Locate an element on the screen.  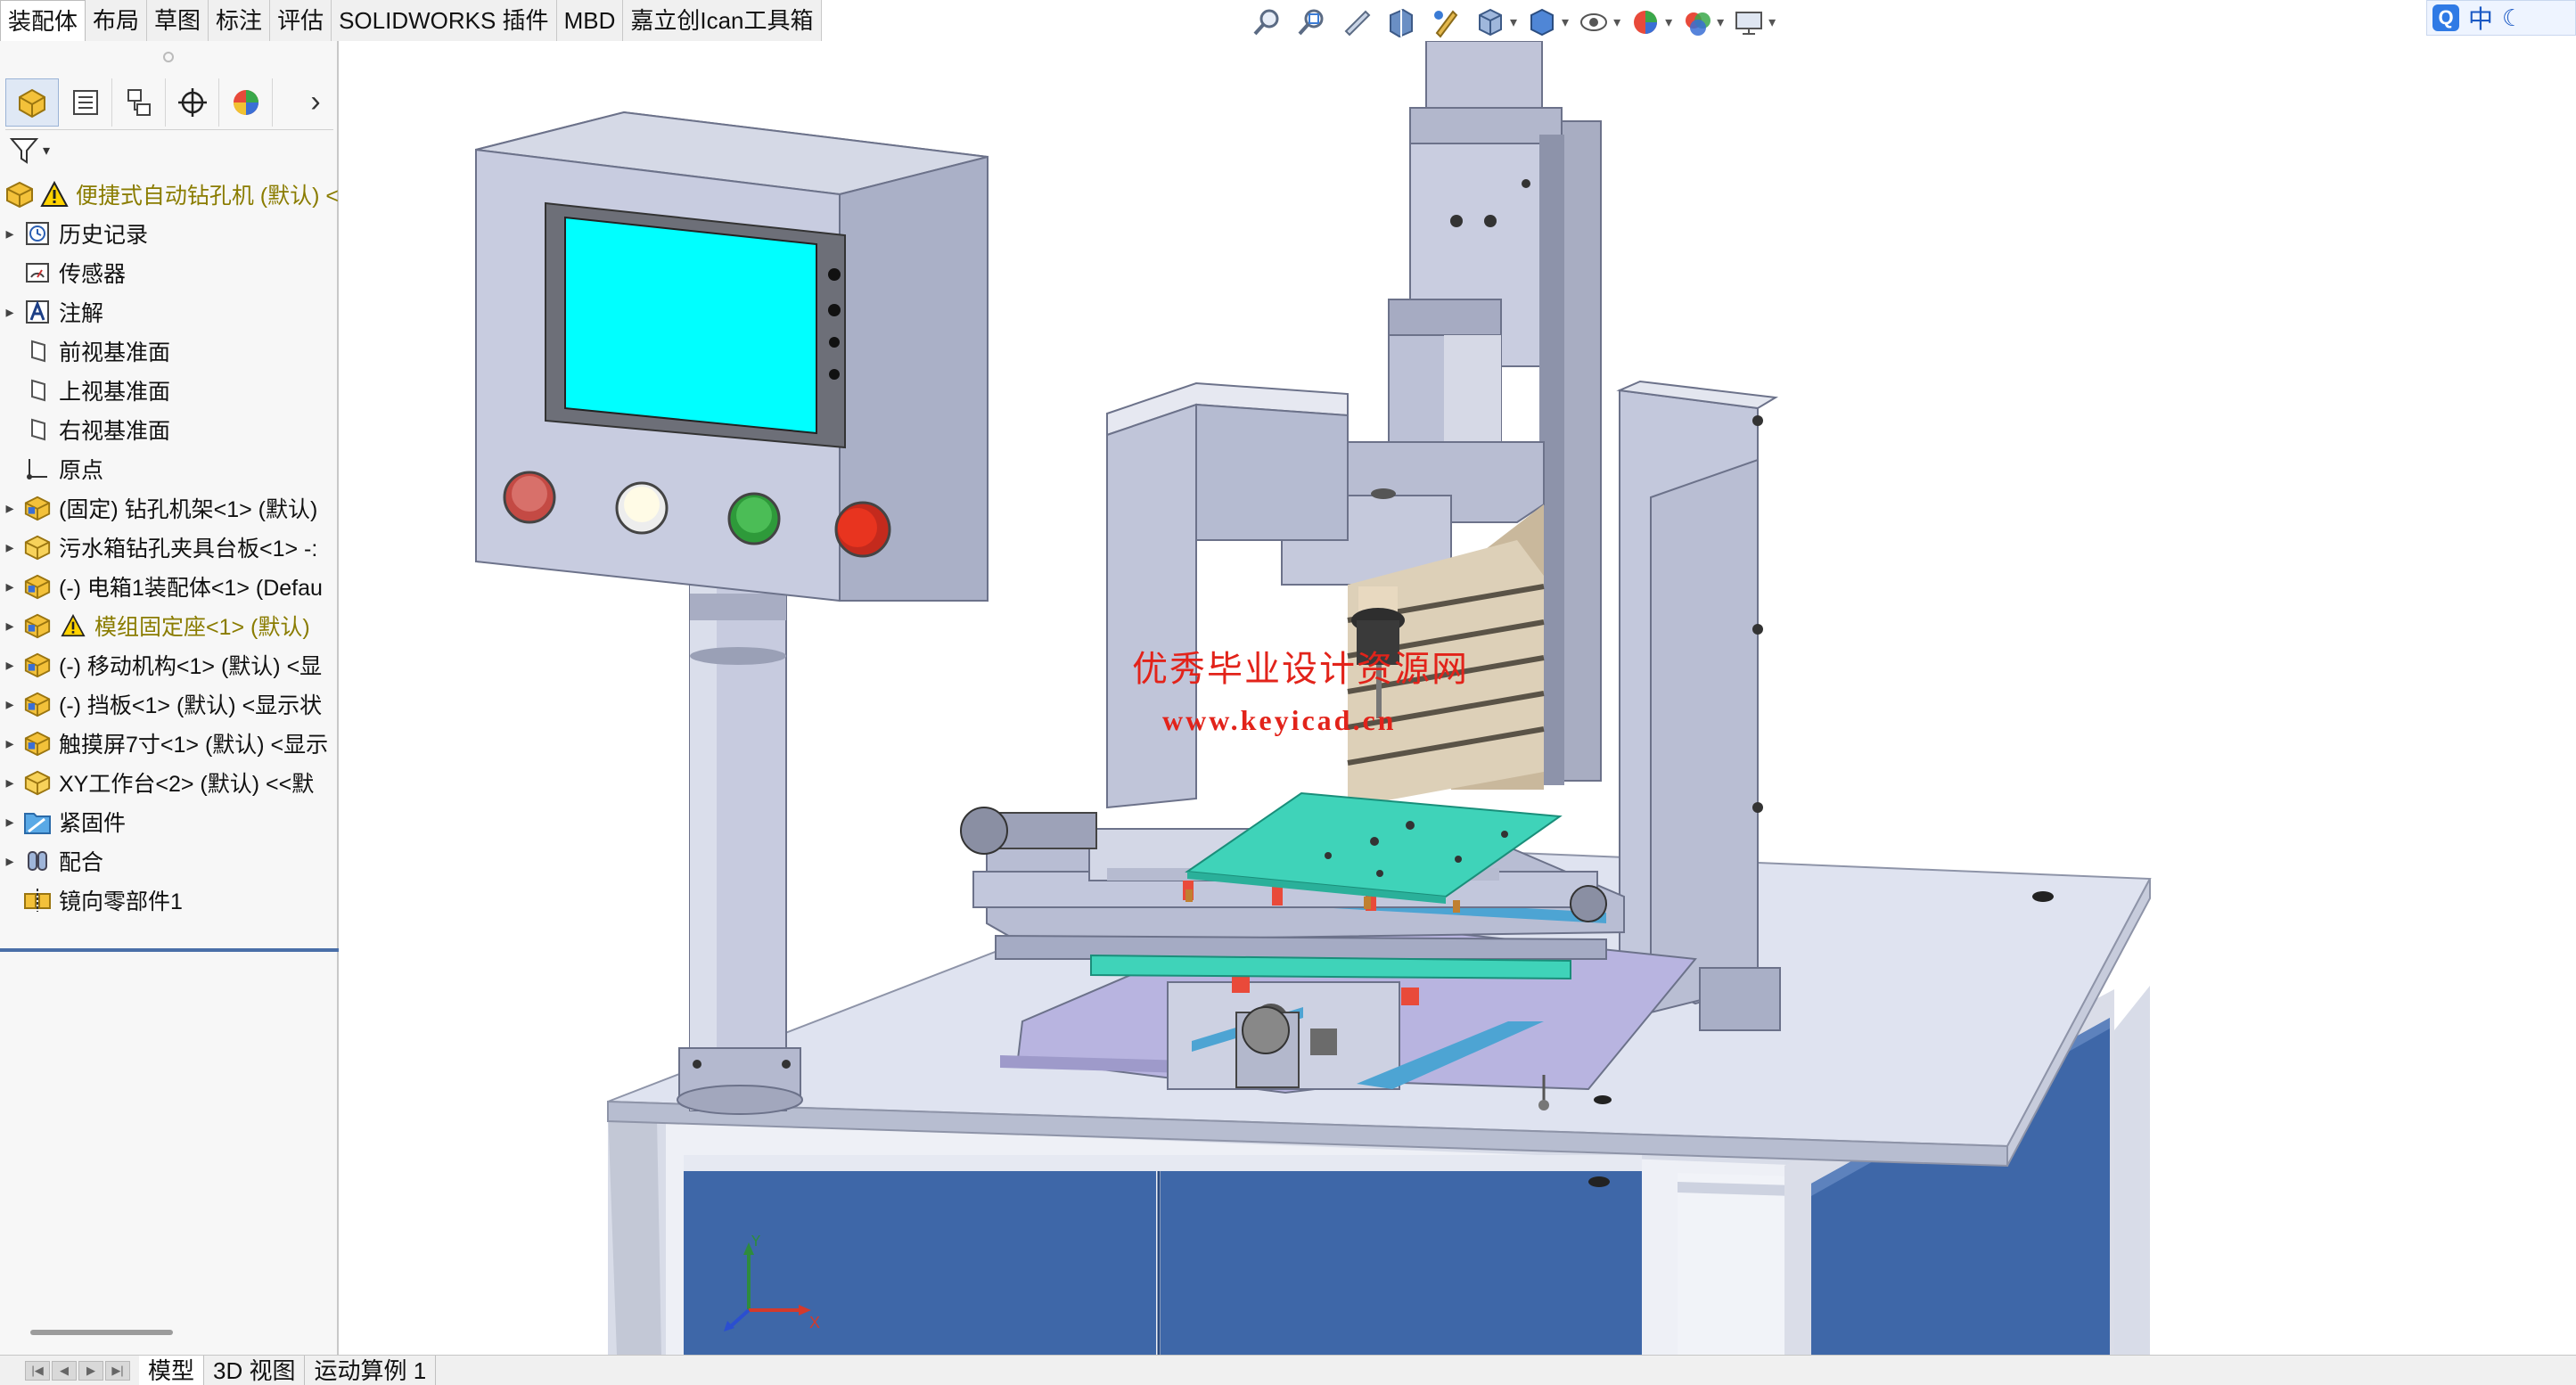
zoom-to-fit-icon is located at coordinates (1267, 22).